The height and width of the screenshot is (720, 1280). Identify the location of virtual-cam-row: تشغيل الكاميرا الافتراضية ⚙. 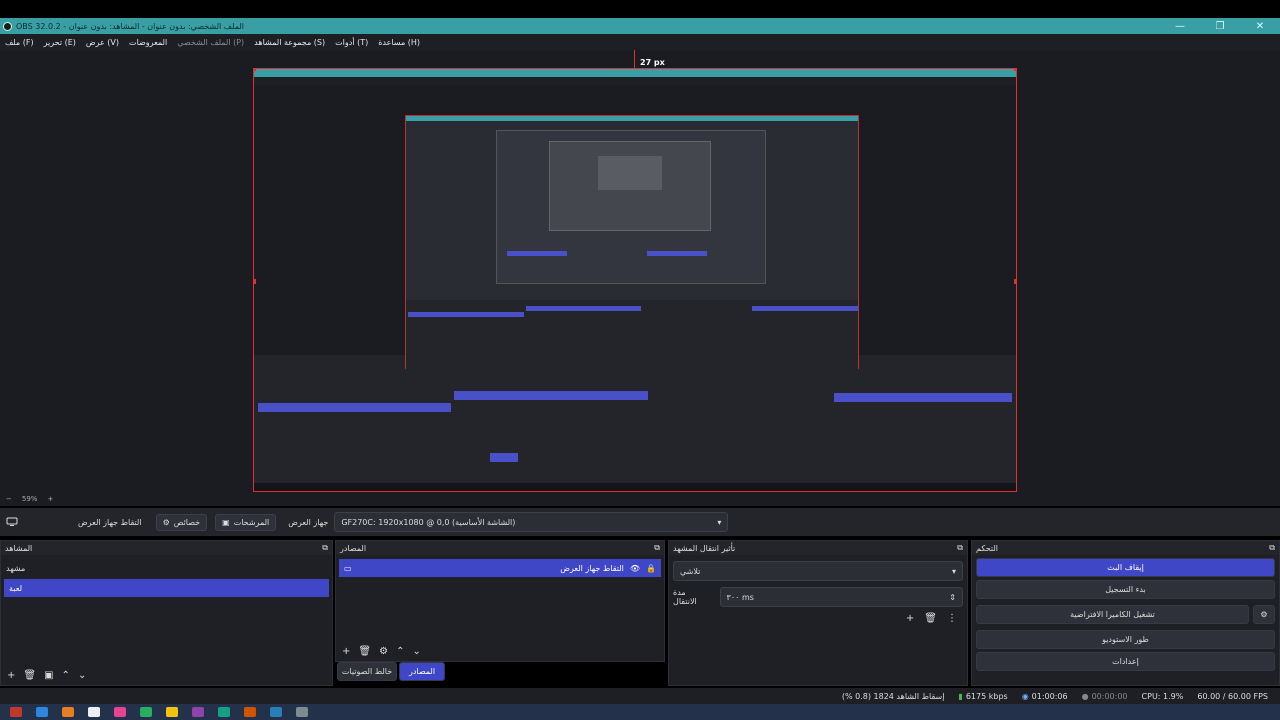
(1125, 614).